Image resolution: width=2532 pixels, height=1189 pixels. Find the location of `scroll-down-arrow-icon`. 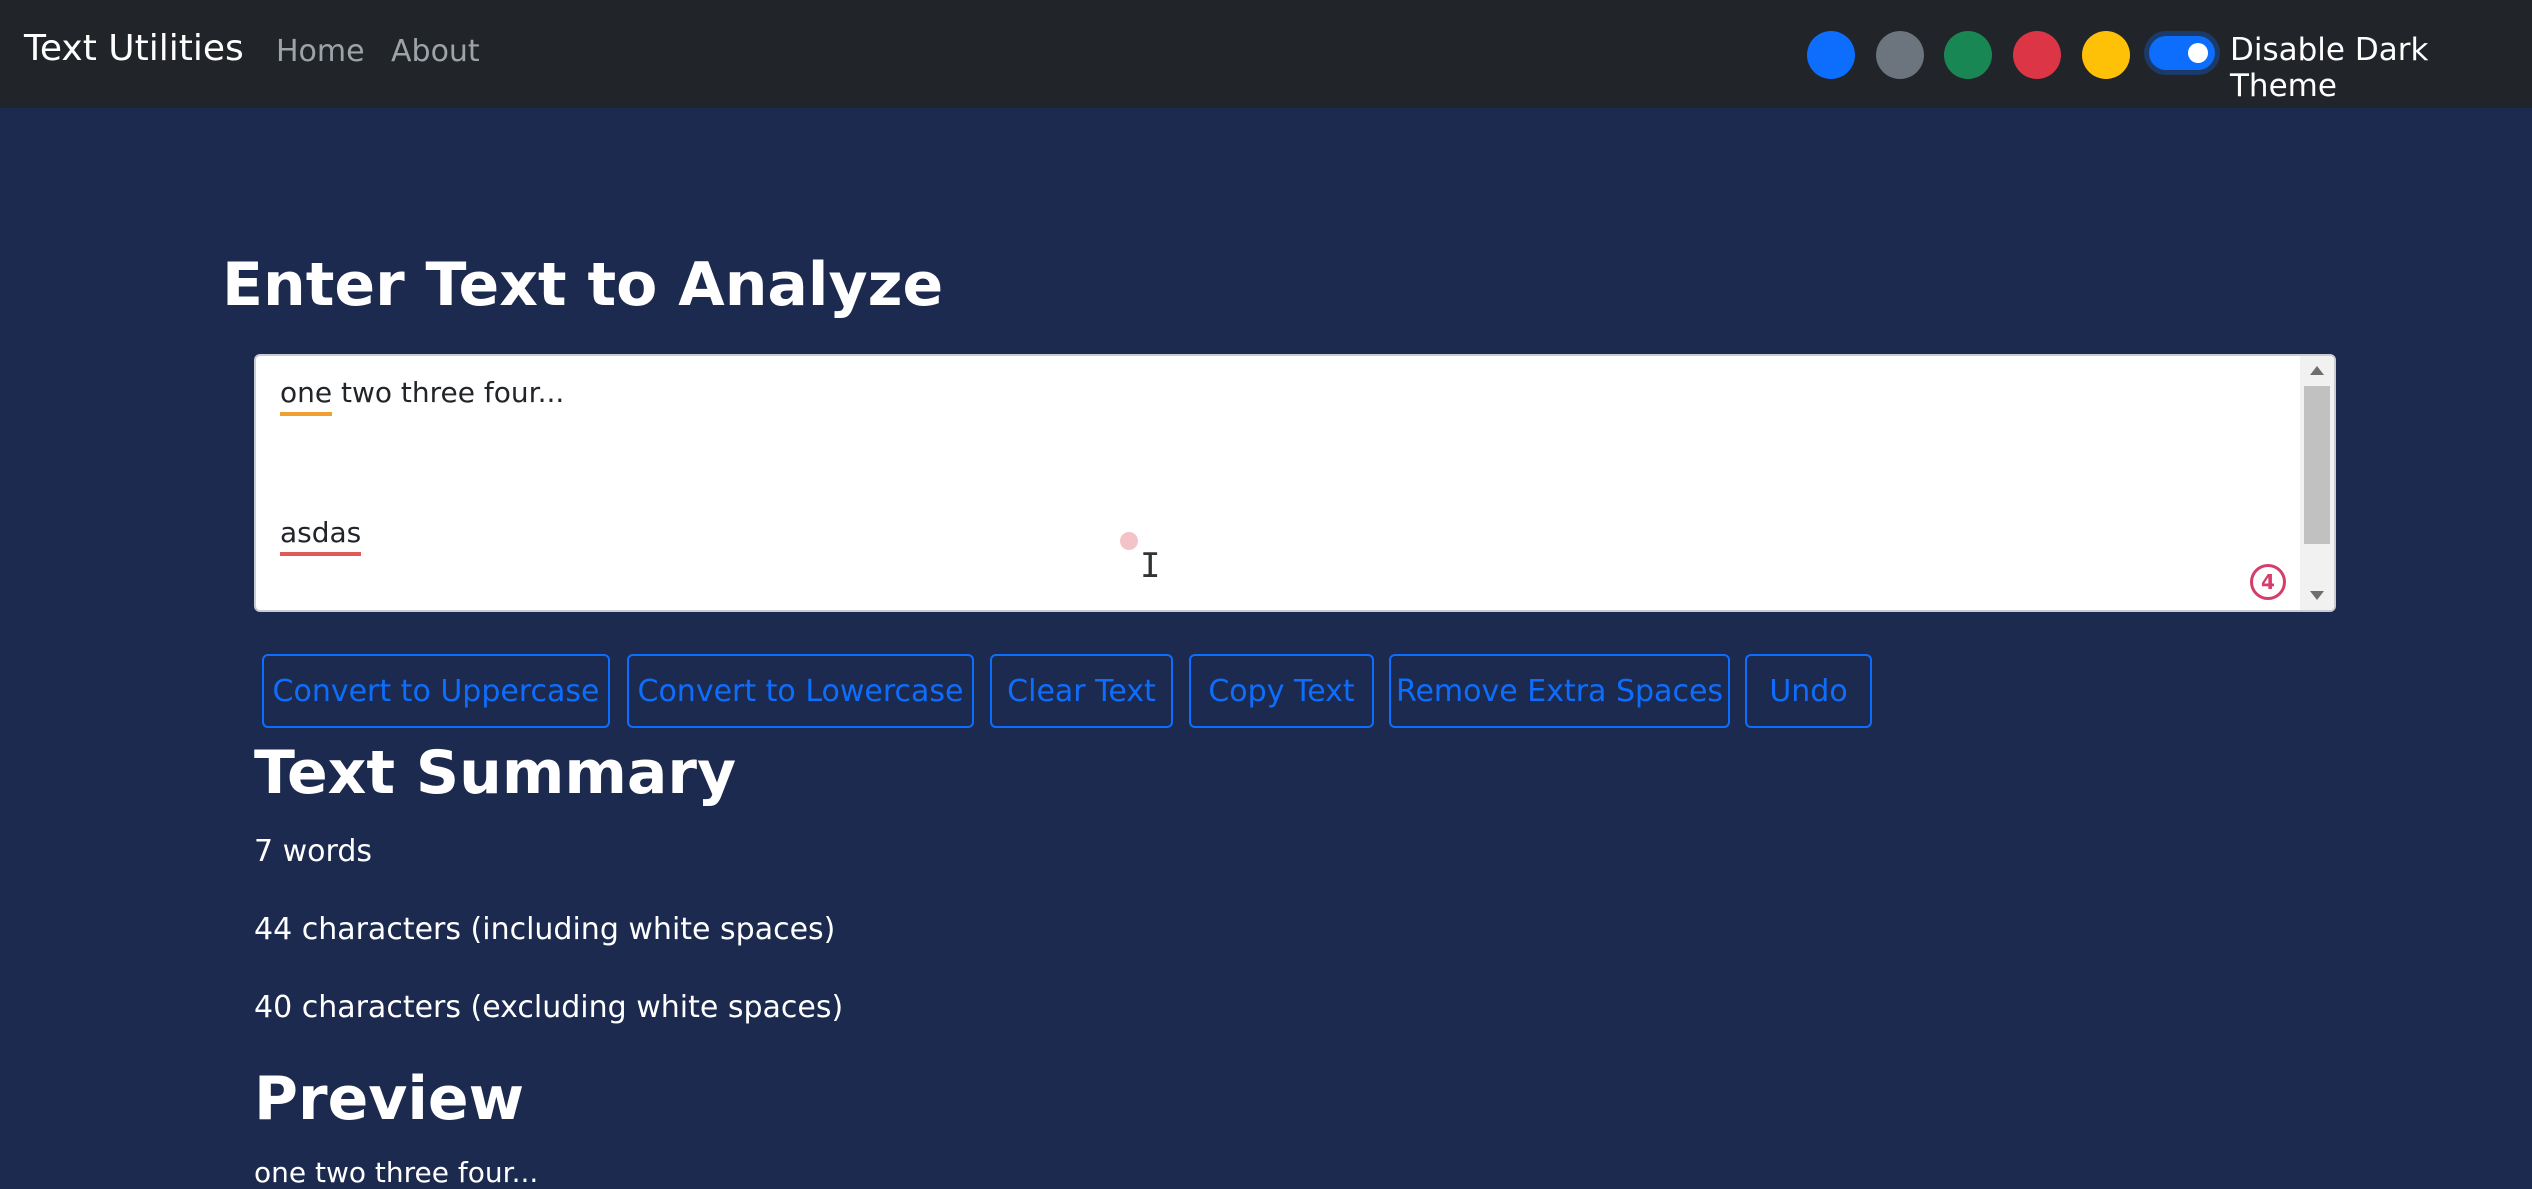

scroll-down-arrow-icon is located at coordinates (2317, 595).